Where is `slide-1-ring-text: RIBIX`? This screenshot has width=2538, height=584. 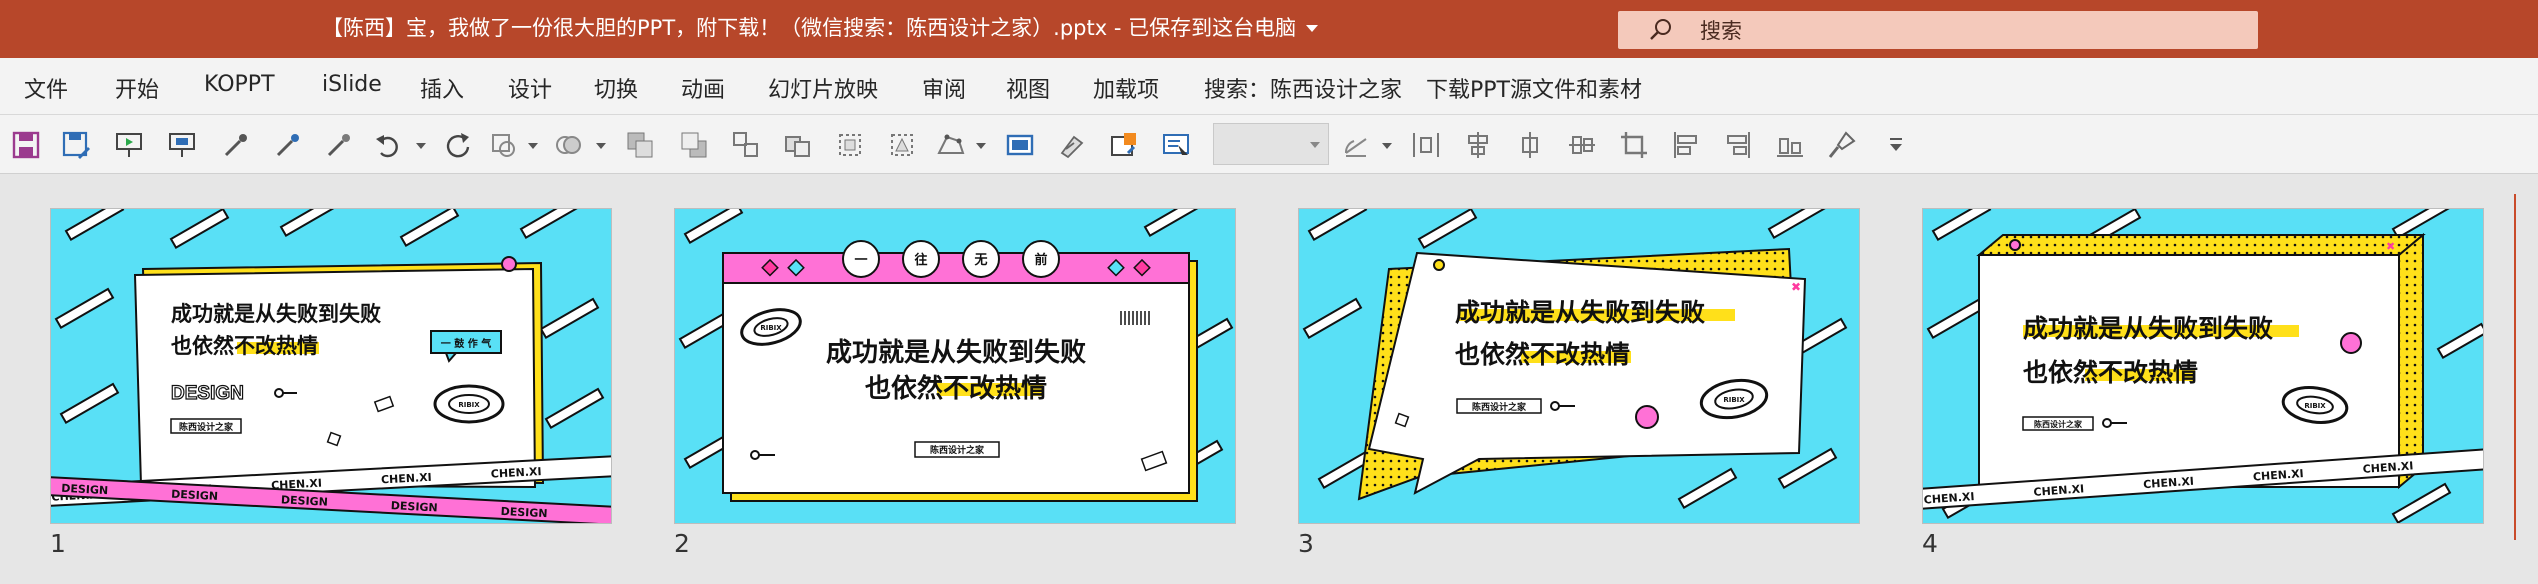 slide-1-ring-text: RIBIX is located at coordinates (469, 405).